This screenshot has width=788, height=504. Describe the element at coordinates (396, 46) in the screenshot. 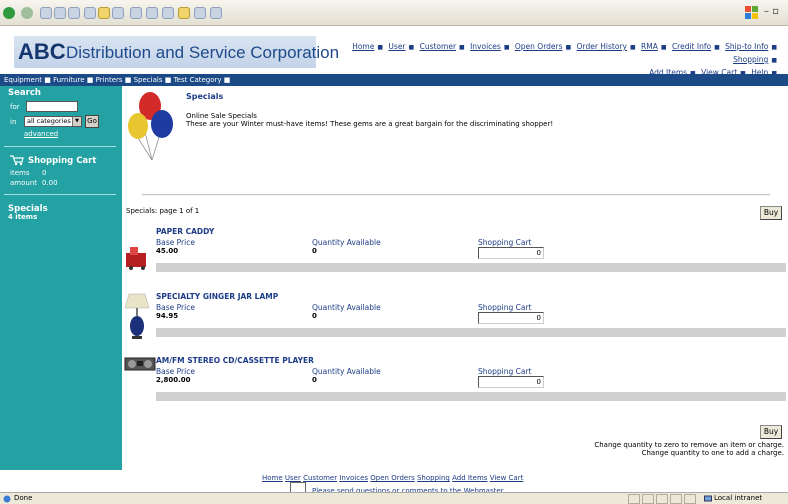

I see `nav-user: User` at that location.